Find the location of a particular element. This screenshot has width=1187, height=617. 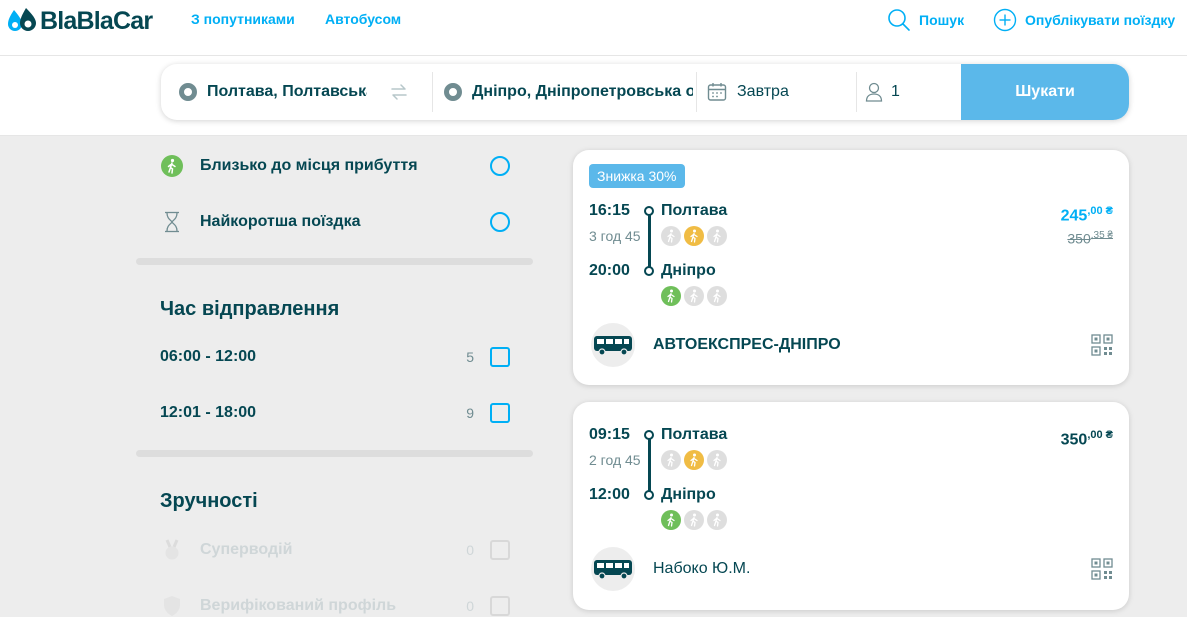

carrier-name: АВТОЕКСПРЕС-ДНІПРО is located at coordinates (747, 344).